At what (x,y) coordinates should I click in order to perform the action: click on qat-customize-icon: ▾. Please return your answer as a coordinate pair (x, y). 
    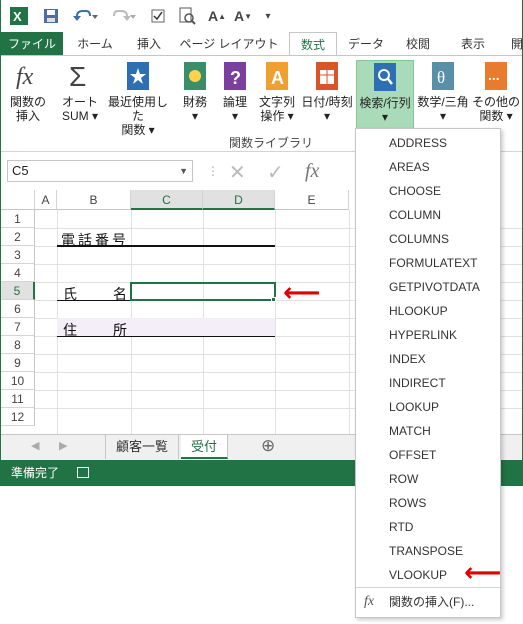
    Looking at the image, I should click on (268, 16).